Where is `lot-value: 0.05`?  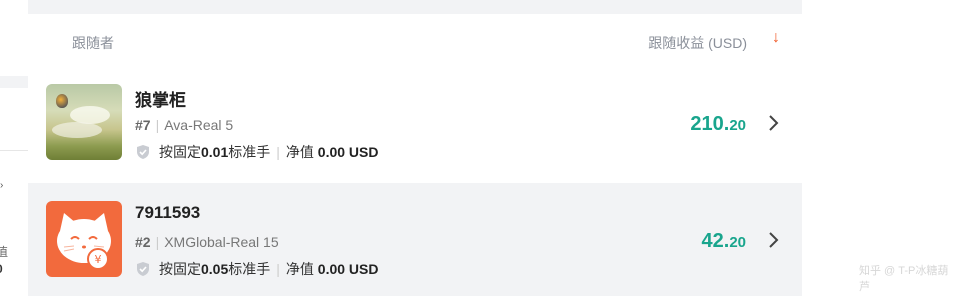 lot-value: 0.05 is located at coordinates (215, 269).